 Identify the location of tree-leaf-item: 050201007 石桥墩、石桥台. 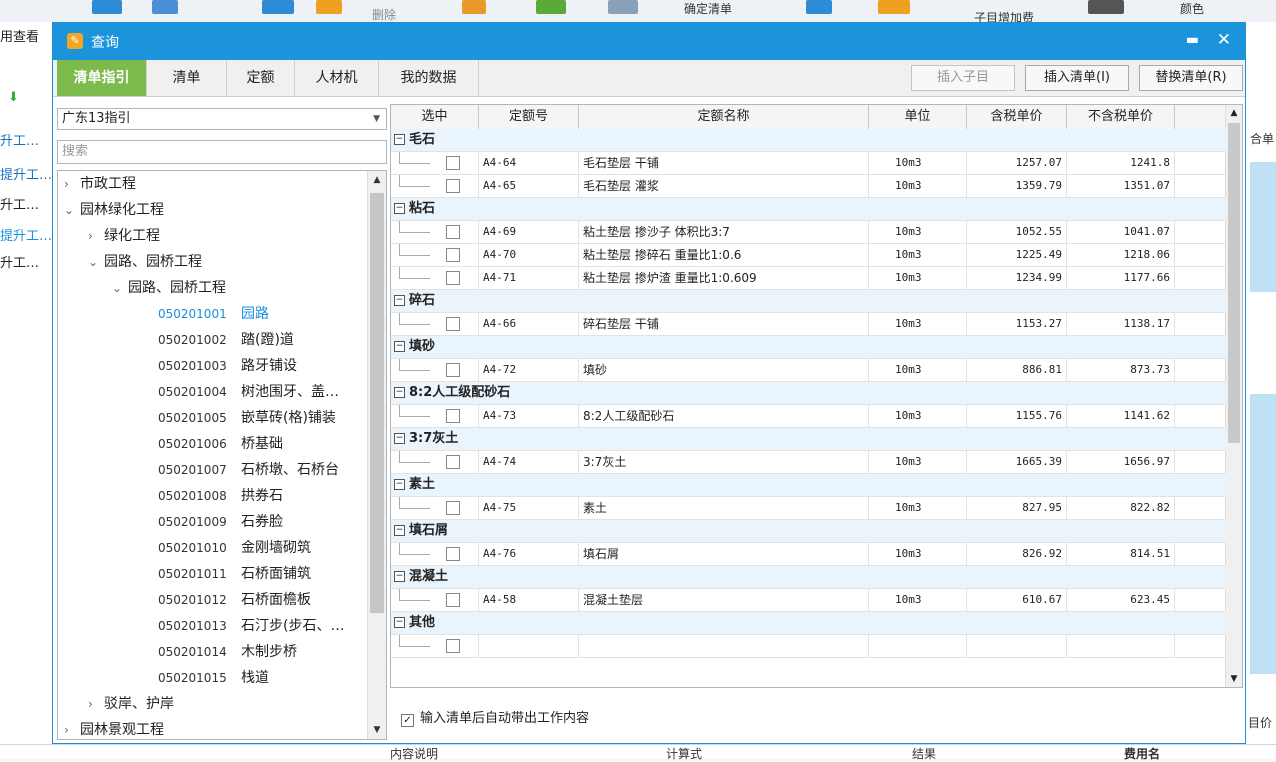
(248, 470).